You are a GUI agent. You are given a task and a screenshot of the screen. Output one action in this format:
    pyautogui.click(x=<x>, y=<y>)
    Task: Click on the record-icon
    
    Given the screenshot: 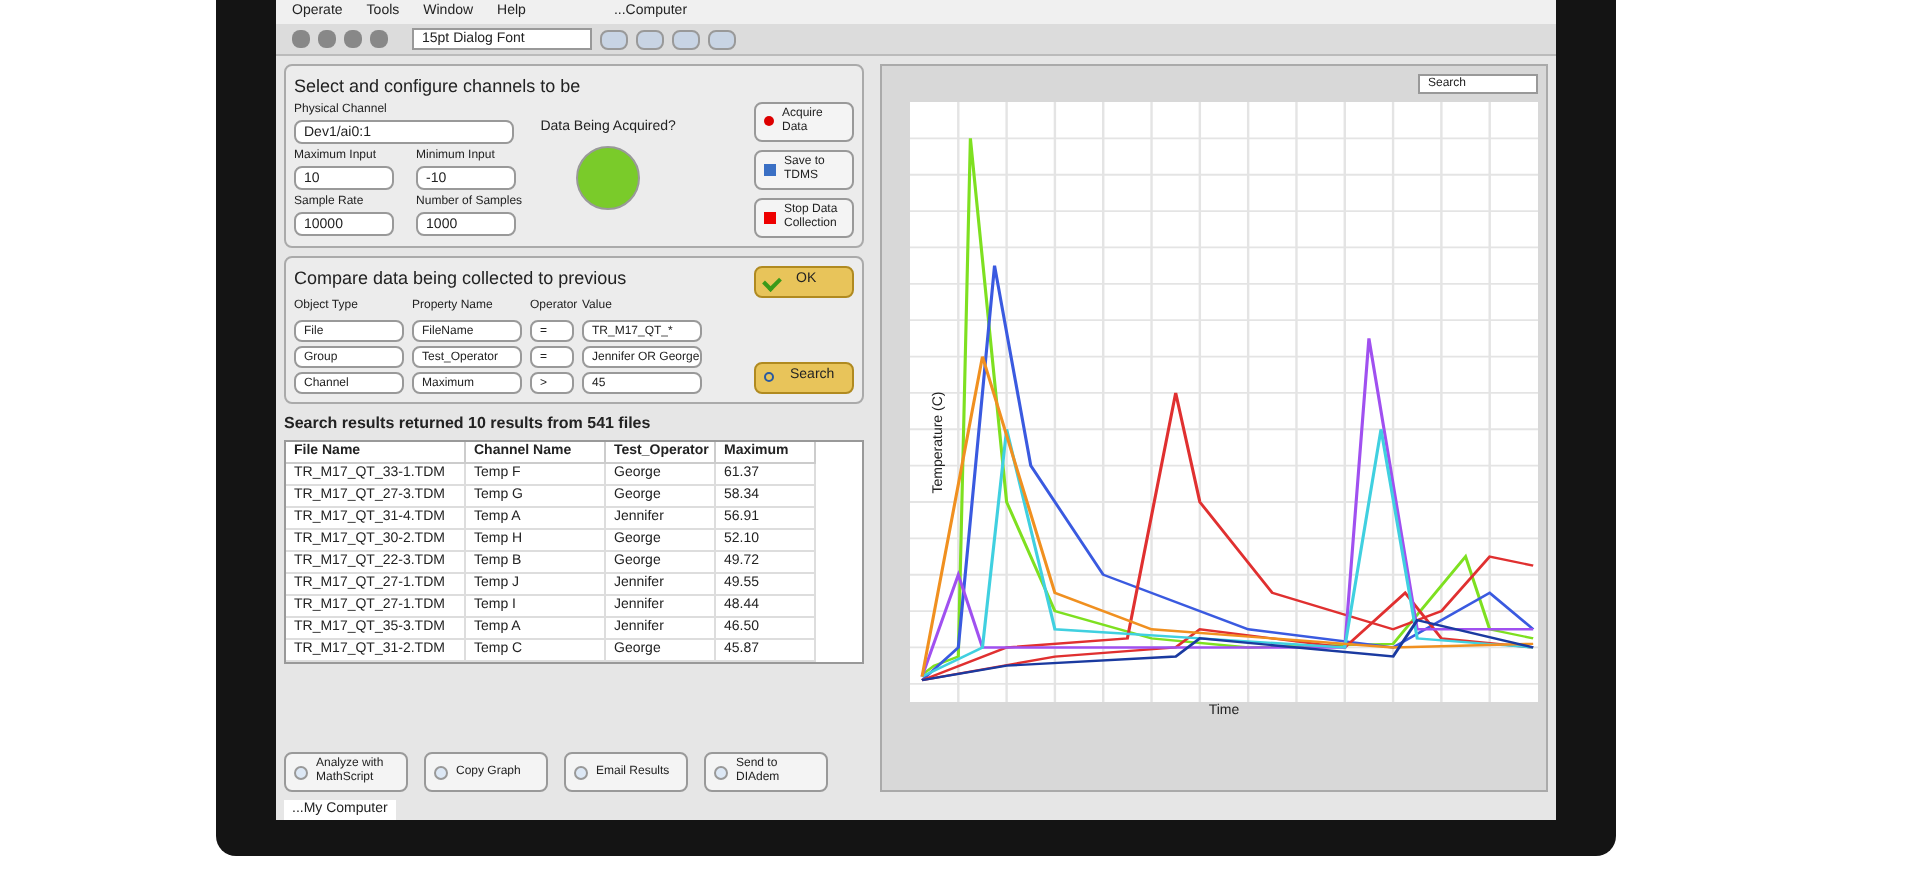 What is the action you would take?
    pyautogui.click(x=769, y=121)
    